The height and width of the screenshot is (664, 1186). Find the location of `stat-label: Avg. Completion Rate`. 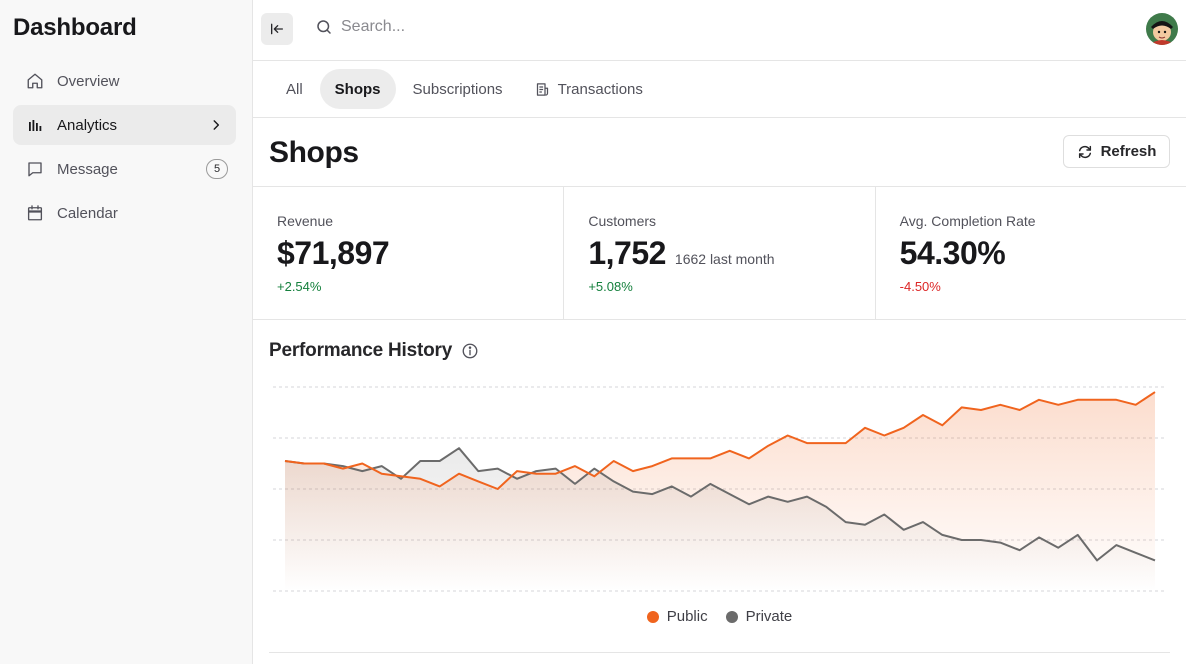

stat-label: Avg. Completion Rate is located at coordinates (967, 221).